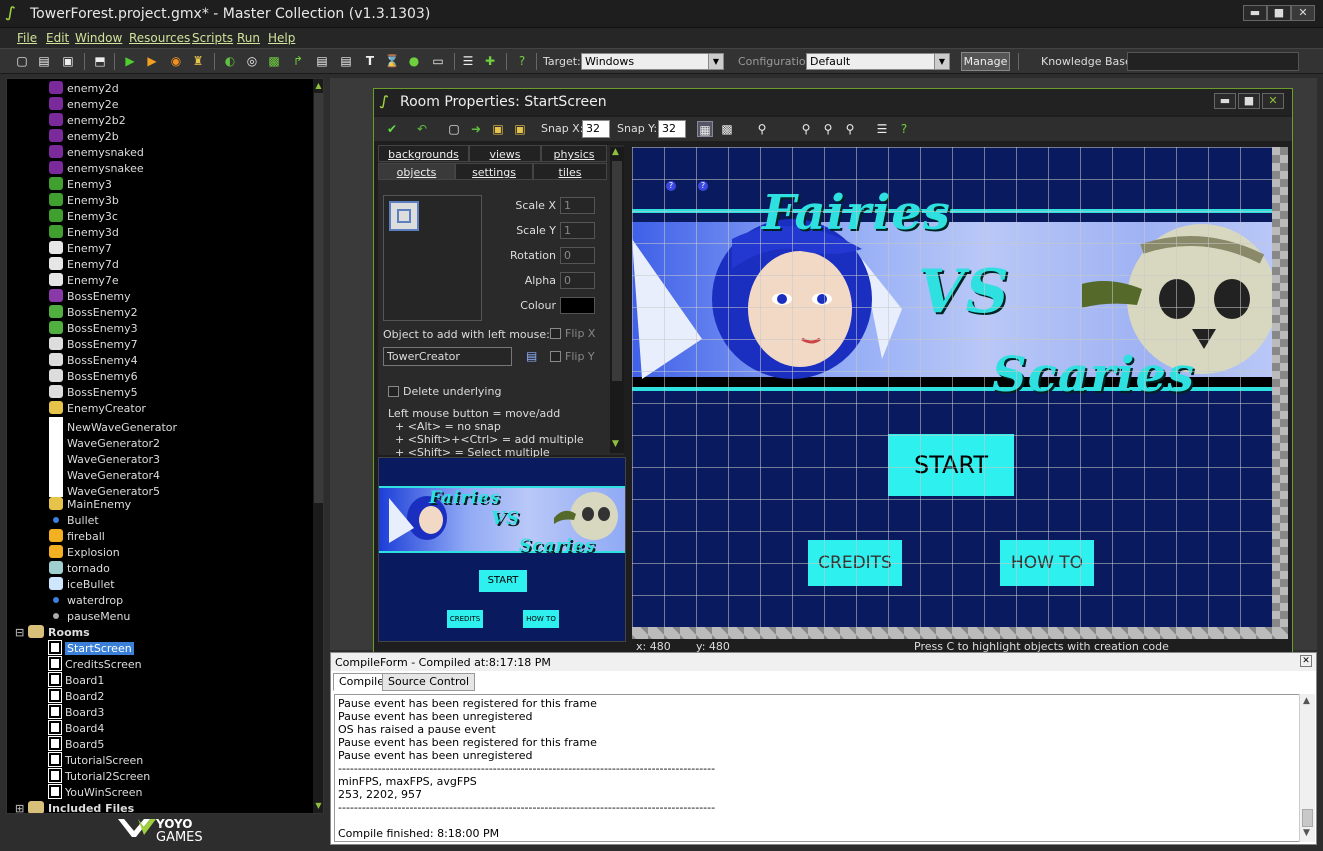  What do you see at coordinates (505, 153) in the screenshot?
I see `tab-views: views` at bounding box center [505, 153].